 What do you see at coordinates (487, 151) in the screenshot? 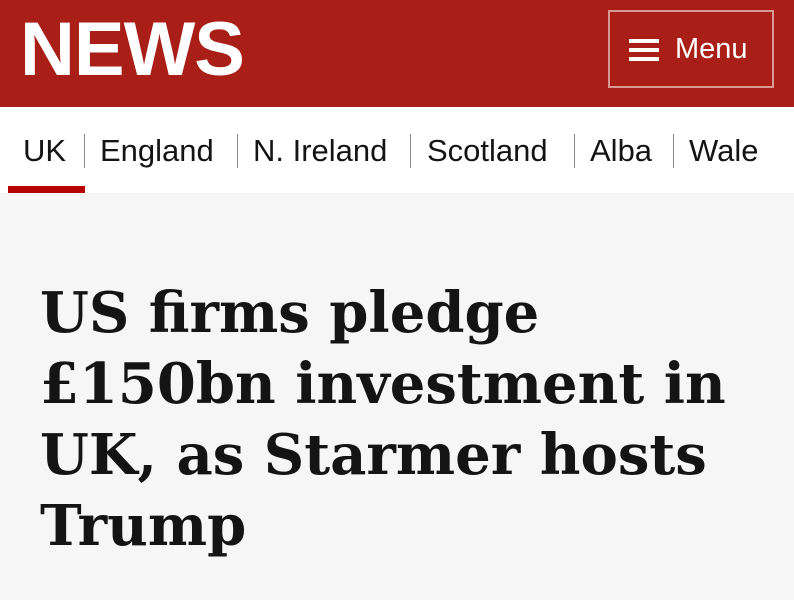
I see `nav-item-scotland: Scotland` at bounding box center [487, 151].